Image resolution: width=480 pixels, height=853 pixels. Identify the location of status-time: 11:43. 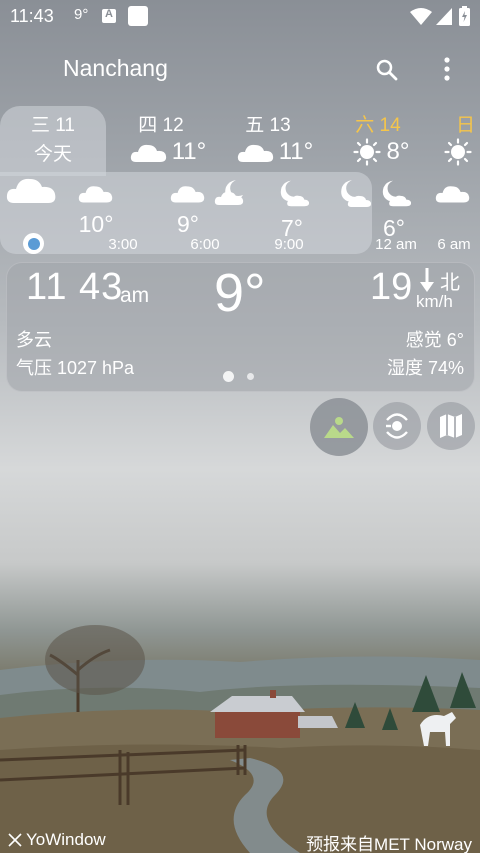
(32, 16).